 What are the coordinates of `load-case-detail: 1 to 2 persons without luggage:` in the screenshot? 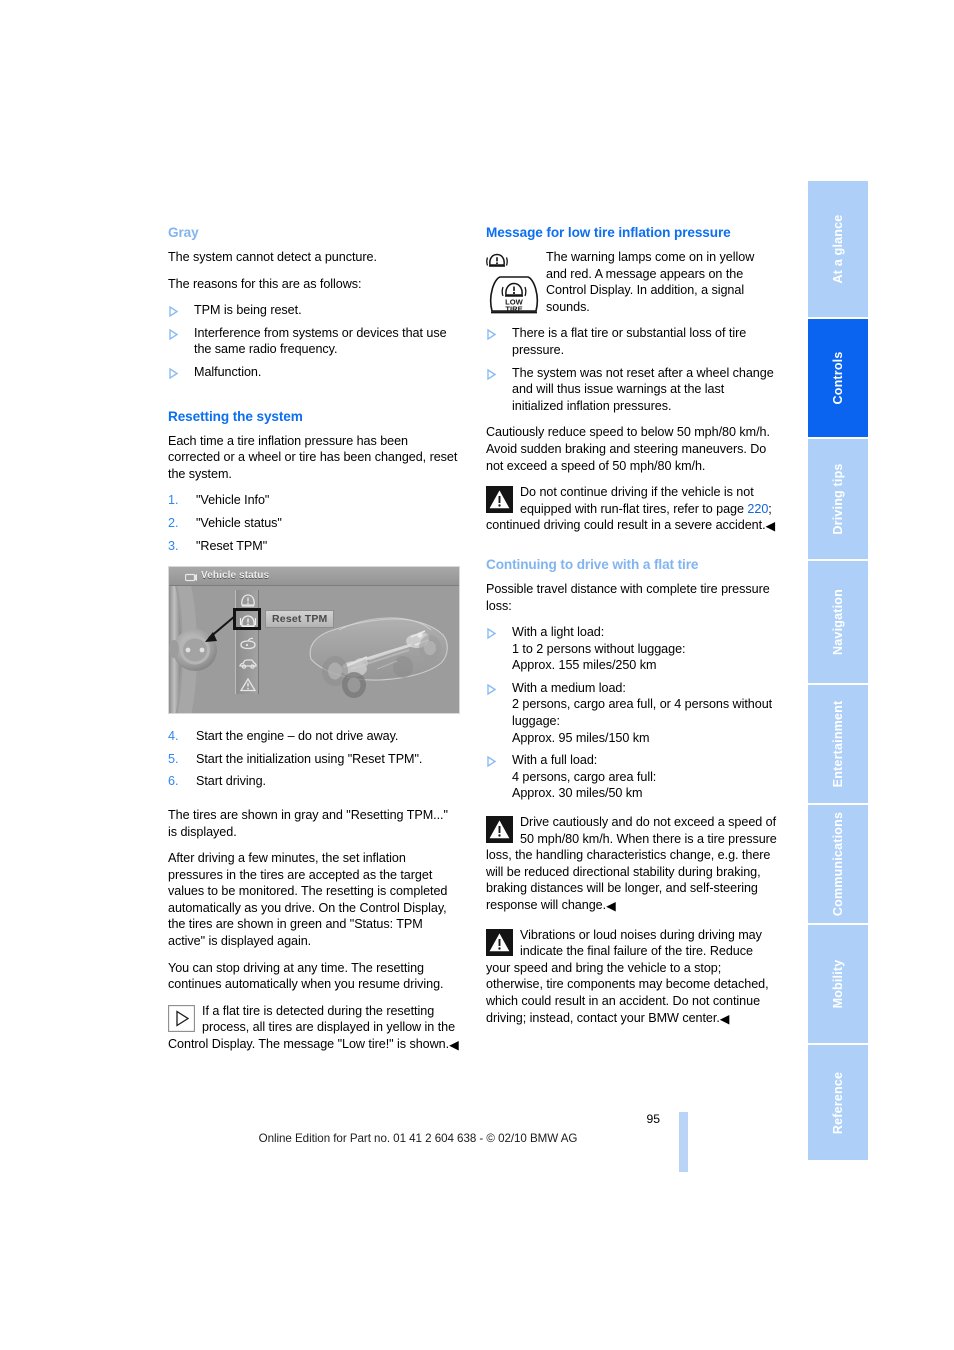 It's located at (599, 648).